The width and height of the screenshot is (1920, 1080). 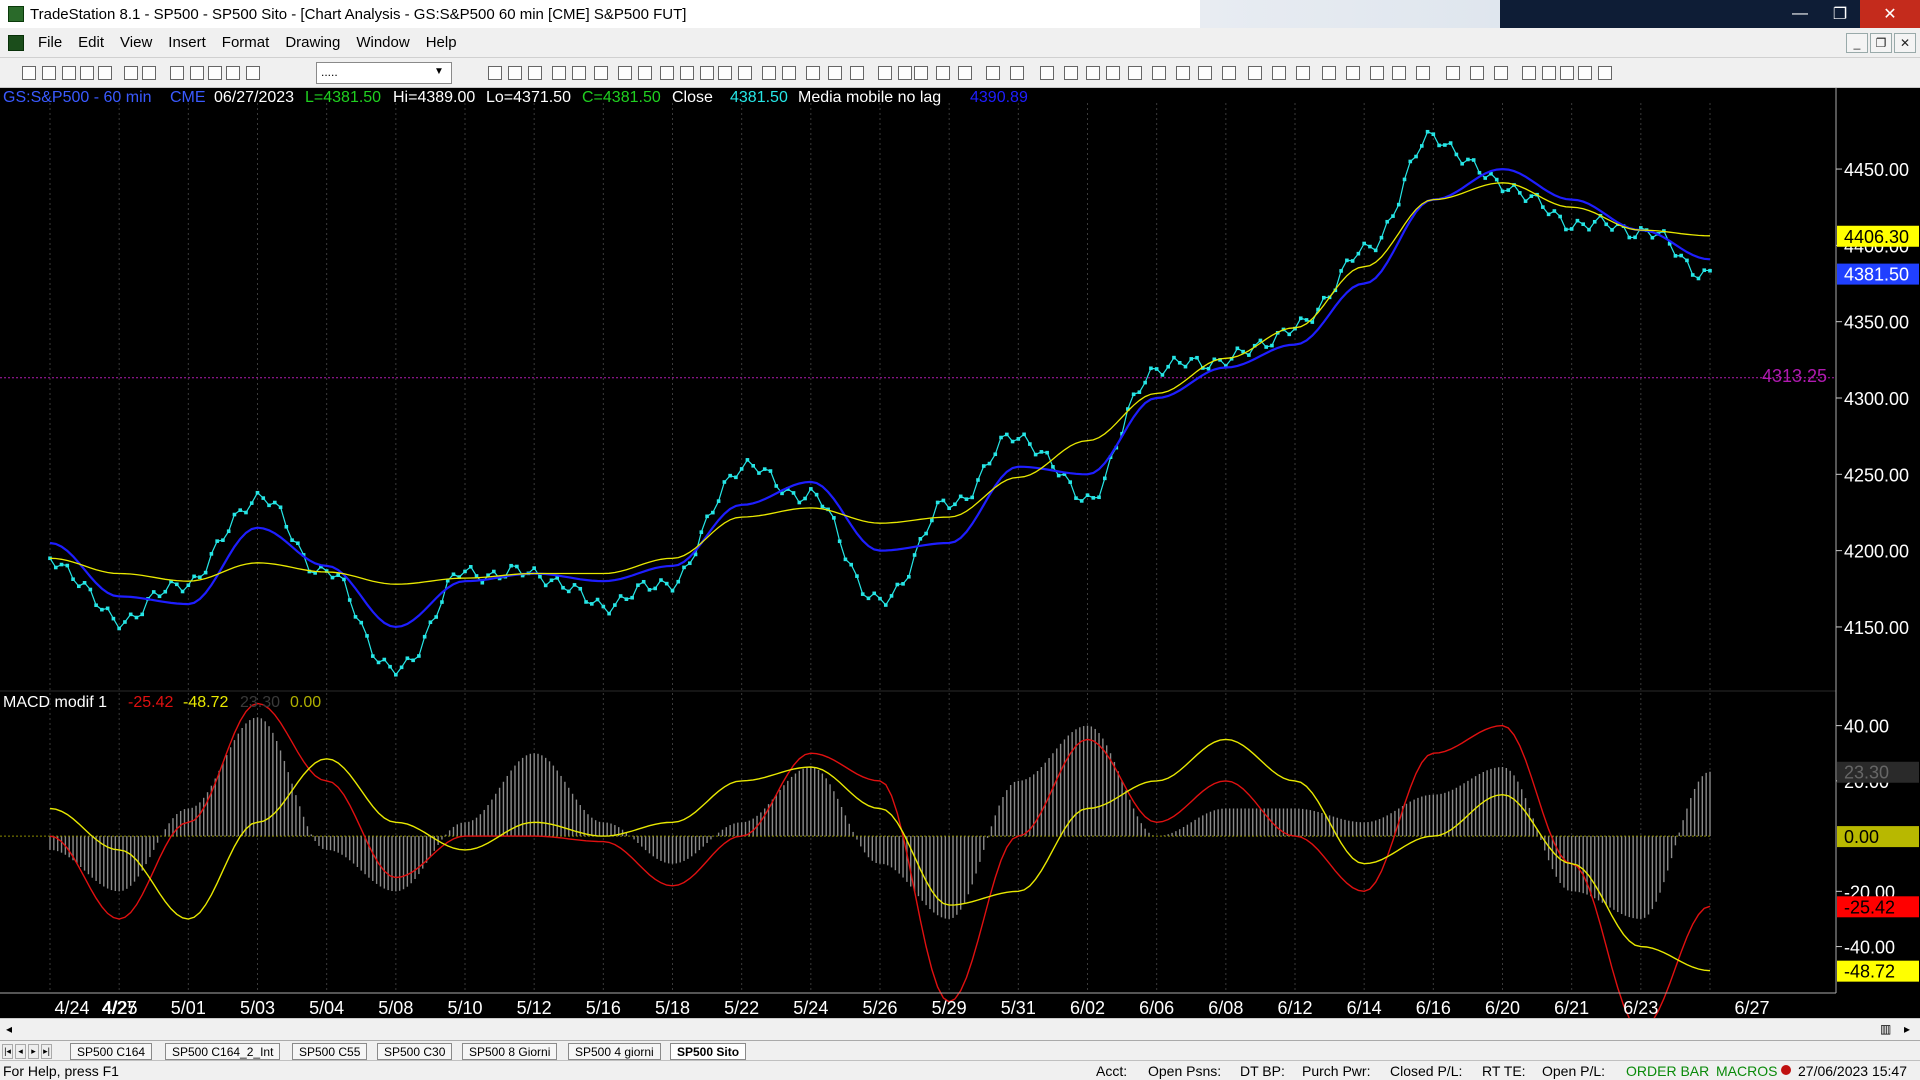 I want to click on status-order-bar: ORDER BAR, so click(x=1667, y=1071).